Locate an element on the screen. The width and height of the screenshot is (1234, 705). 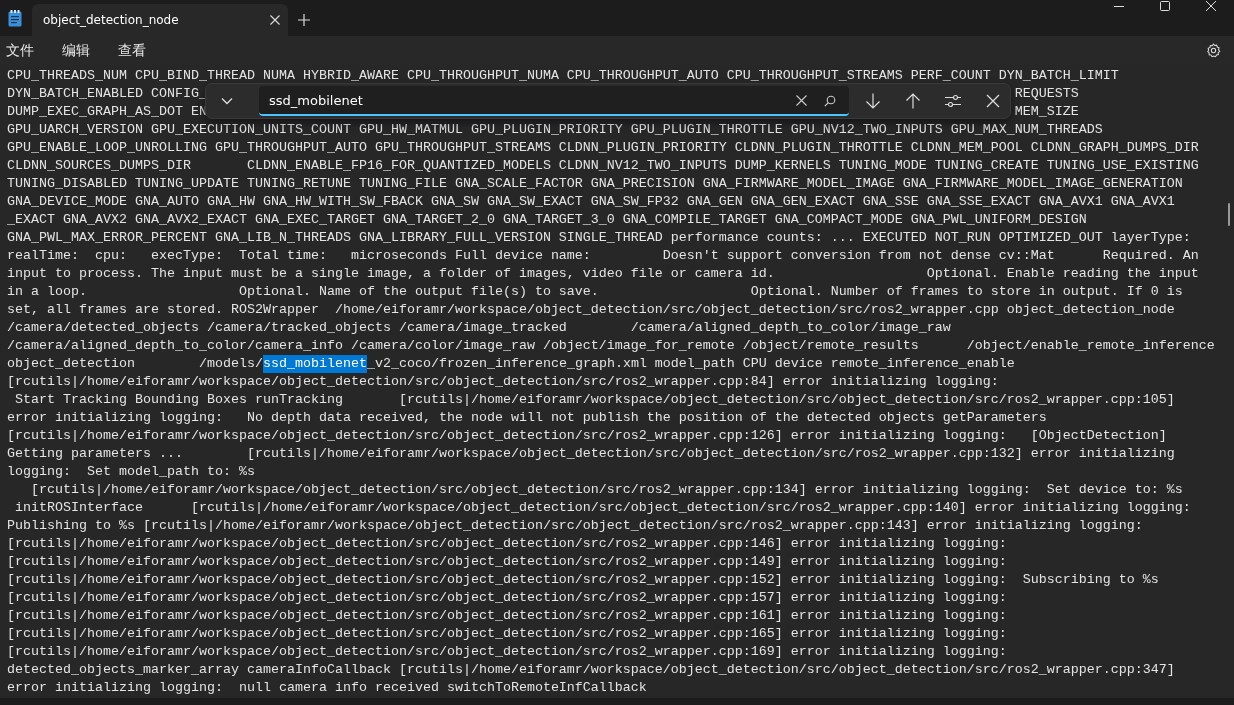
text-line: DYN_BATCH_ENABLED CONFIG_ is located at coordinates (107, 94).